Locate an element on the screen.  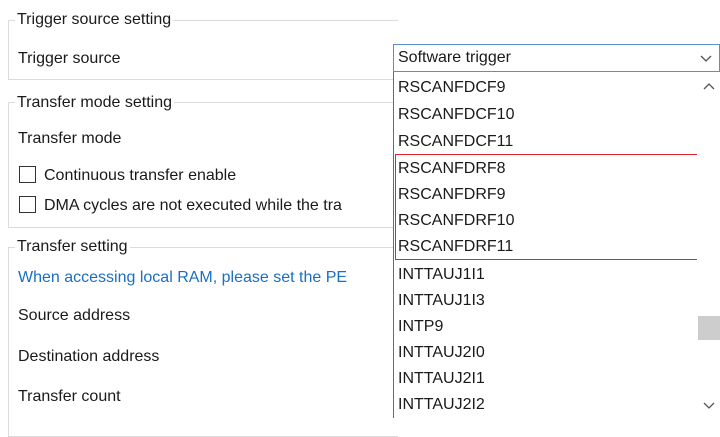
list-item: RSCANFDRF11 is located at coordinates (455, 247).